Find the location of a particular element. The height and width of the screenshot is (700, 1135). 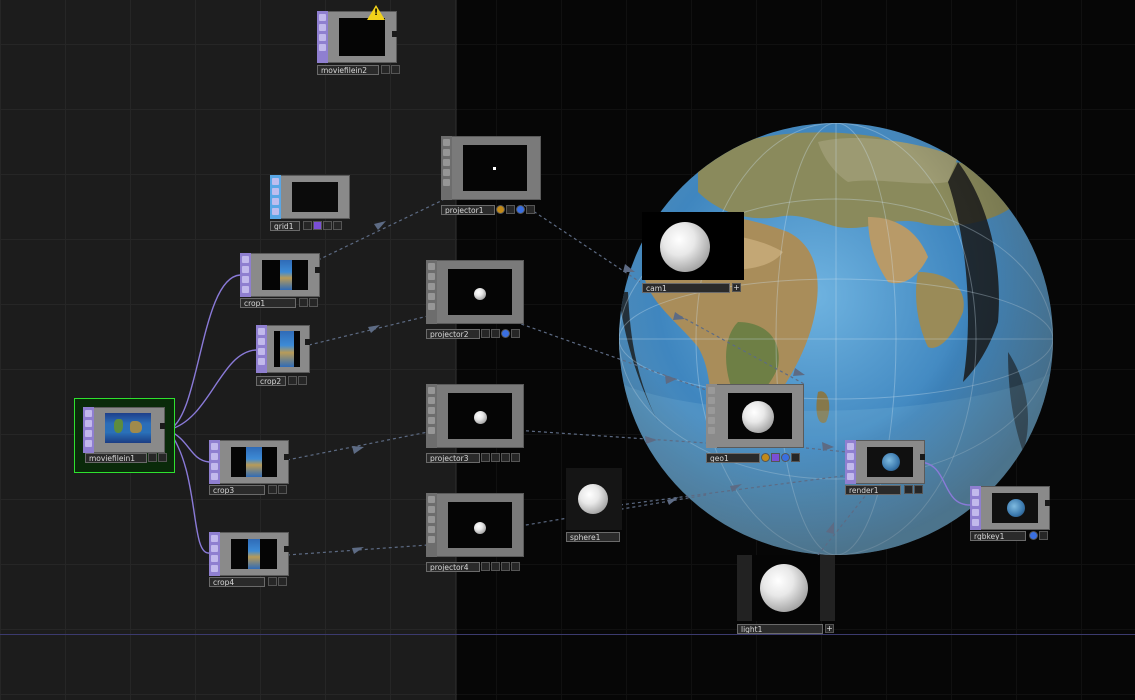

node-crop3: crop3 is located at coordinates (249, 468).